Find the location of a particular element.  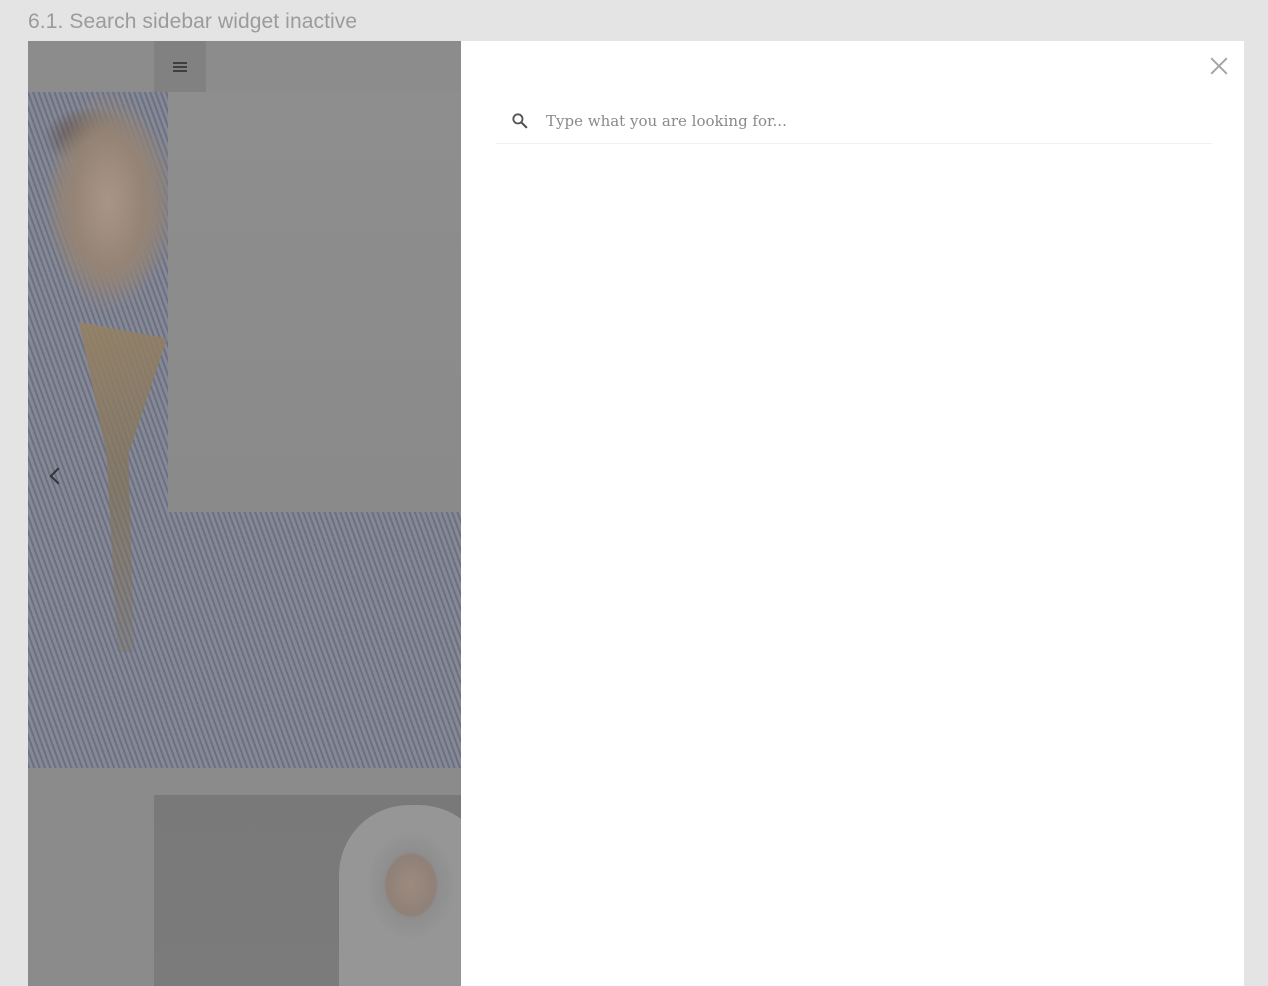

product-image is located at coordinates (307, 890).